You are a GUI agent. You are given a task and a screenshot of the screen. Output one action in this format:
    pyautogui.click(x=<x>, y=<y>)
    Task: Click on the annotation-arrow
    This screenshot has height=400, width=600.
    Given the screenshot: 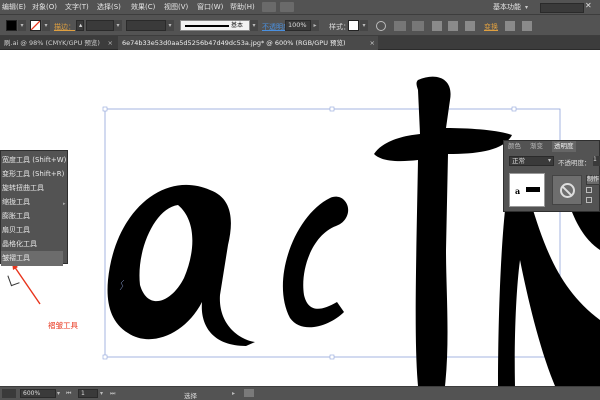 What is the action you would take?
    pyautogui.click(x=27, y=285)
    